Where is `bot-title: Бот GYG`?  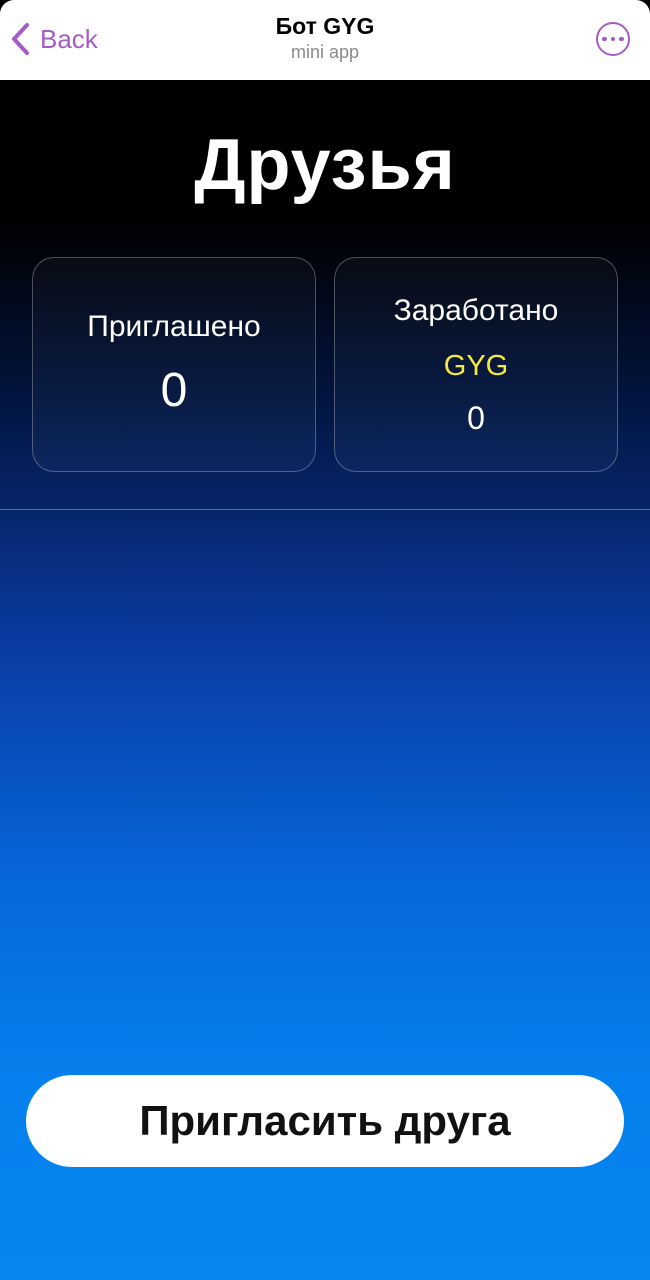
bot-title: Бот GYG is located at coordinates (325, 26).